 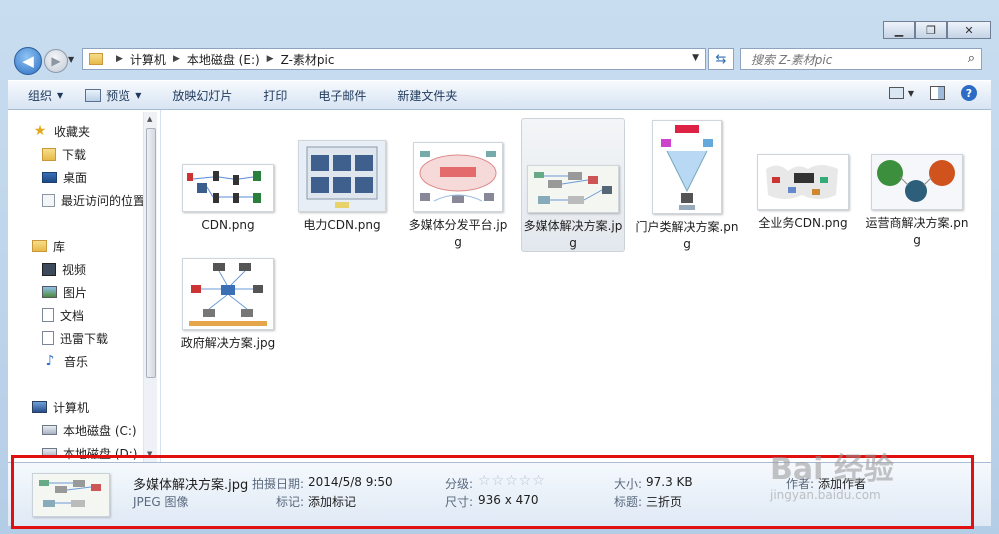 I want to click on preview-icon, so click(x=93, y=95).